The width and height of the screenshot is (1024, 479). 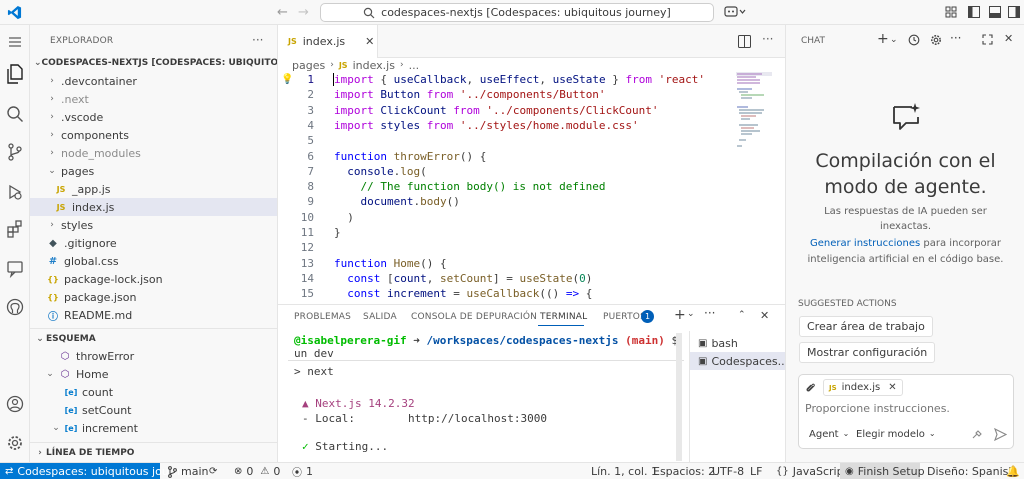 What do you see at coordinates (307, 294) in the screenshot?
I see `line-number: 15` at bounding box center [307, 294].